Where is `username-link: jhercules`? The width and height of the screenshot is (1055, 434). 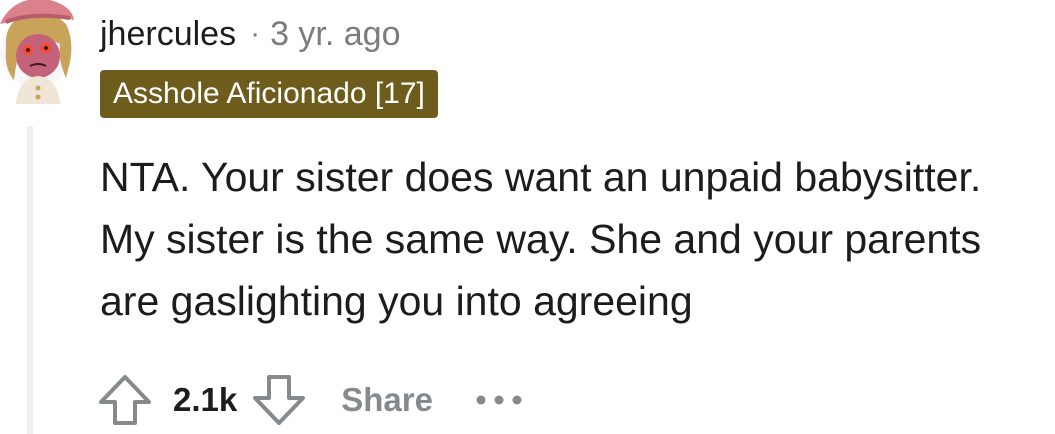
username-link: jhercules is located at coordinates (168, 34).